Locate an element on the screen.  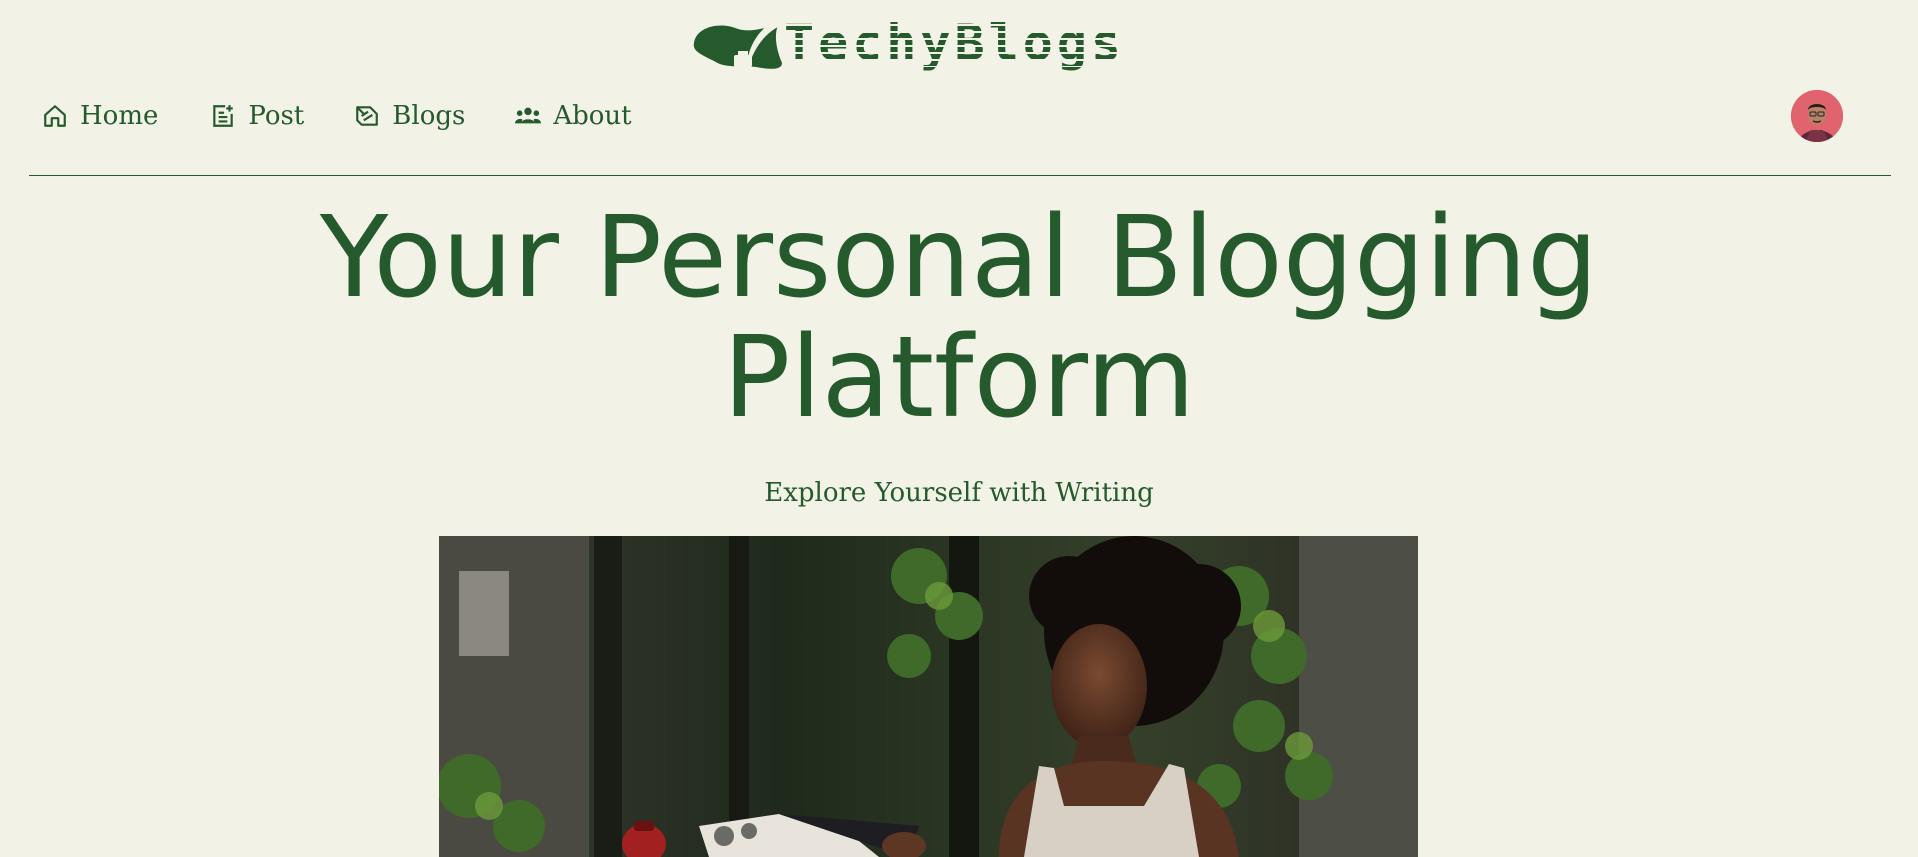
nav-item-about: About is located at coordinates (573, 116).